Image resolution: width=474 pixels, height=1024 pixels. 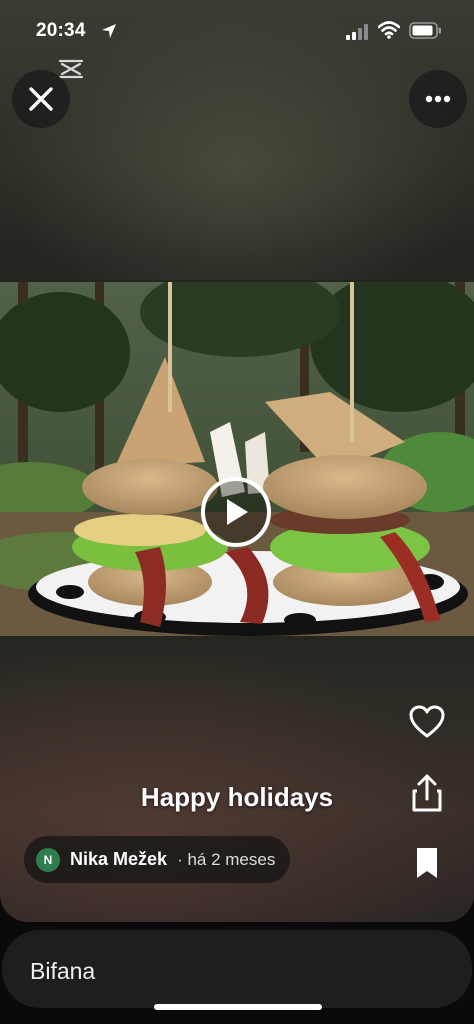 I want to click on close-icon, so click(x=41, y=99).